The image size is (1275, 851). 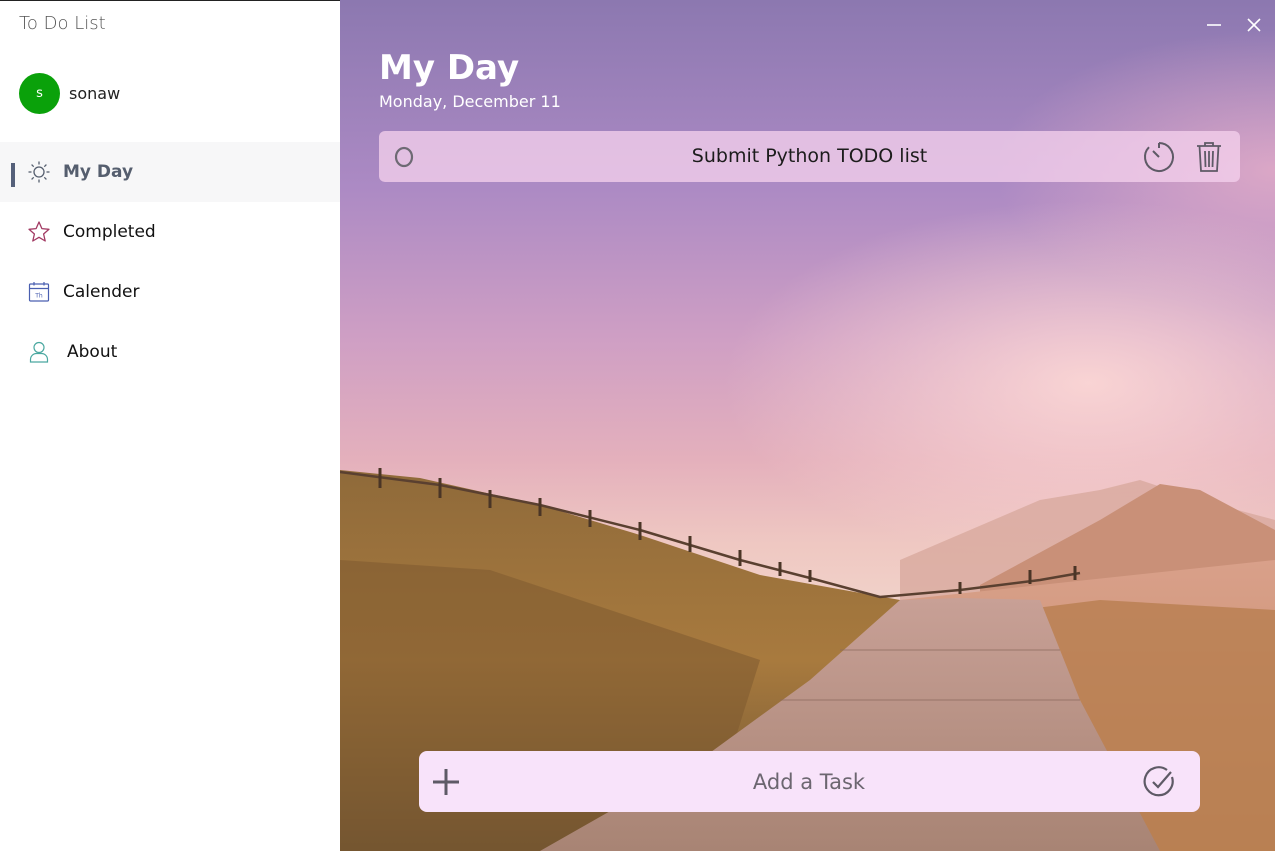 What do you see at coordinates (39, 352) in the screenshot?
I see `person-icon` at bounding box center [39, 352].